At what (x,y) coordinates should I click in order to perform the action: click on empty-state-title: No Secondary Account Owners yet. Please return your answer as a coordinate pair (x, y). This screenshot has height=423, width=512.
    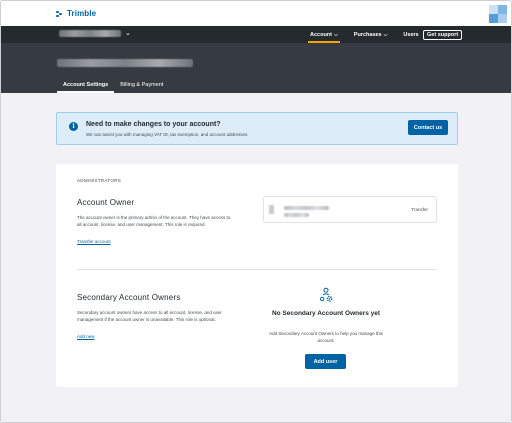
    Looking at the image, I should click on (326, 313).